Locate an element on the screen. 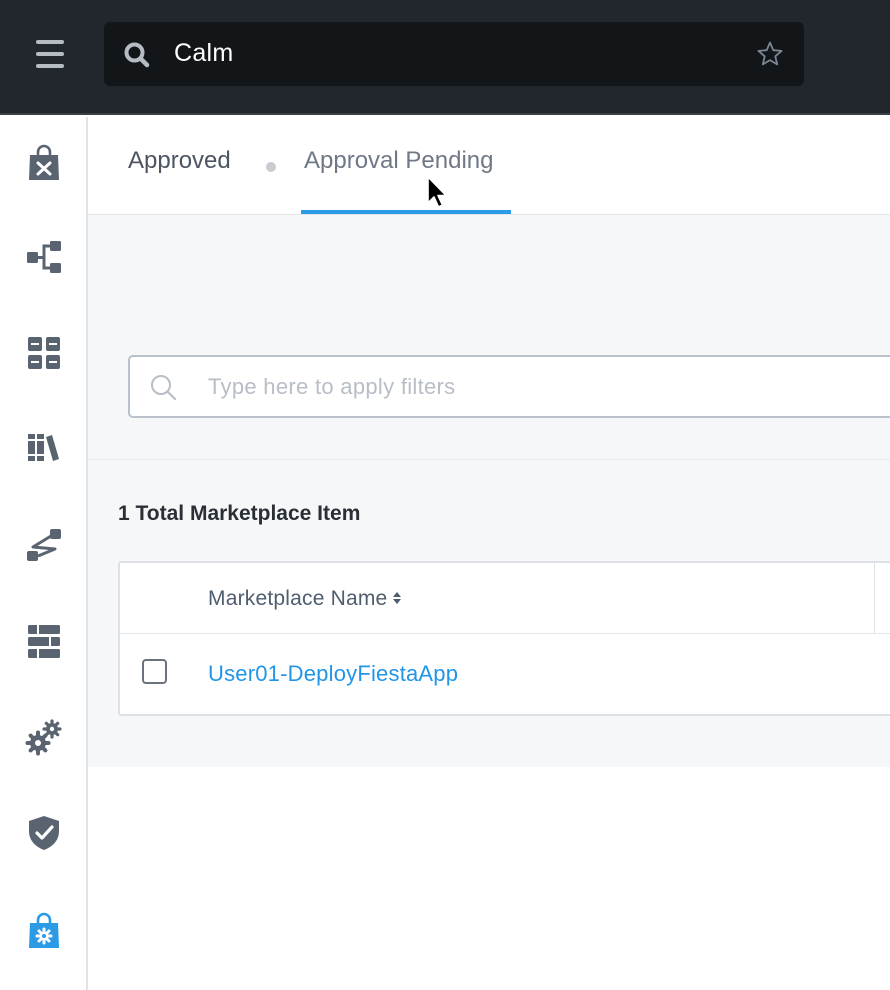 This screenshot has height=990, width=890. tab-approved: Approved is located at coordinates (179, 161).